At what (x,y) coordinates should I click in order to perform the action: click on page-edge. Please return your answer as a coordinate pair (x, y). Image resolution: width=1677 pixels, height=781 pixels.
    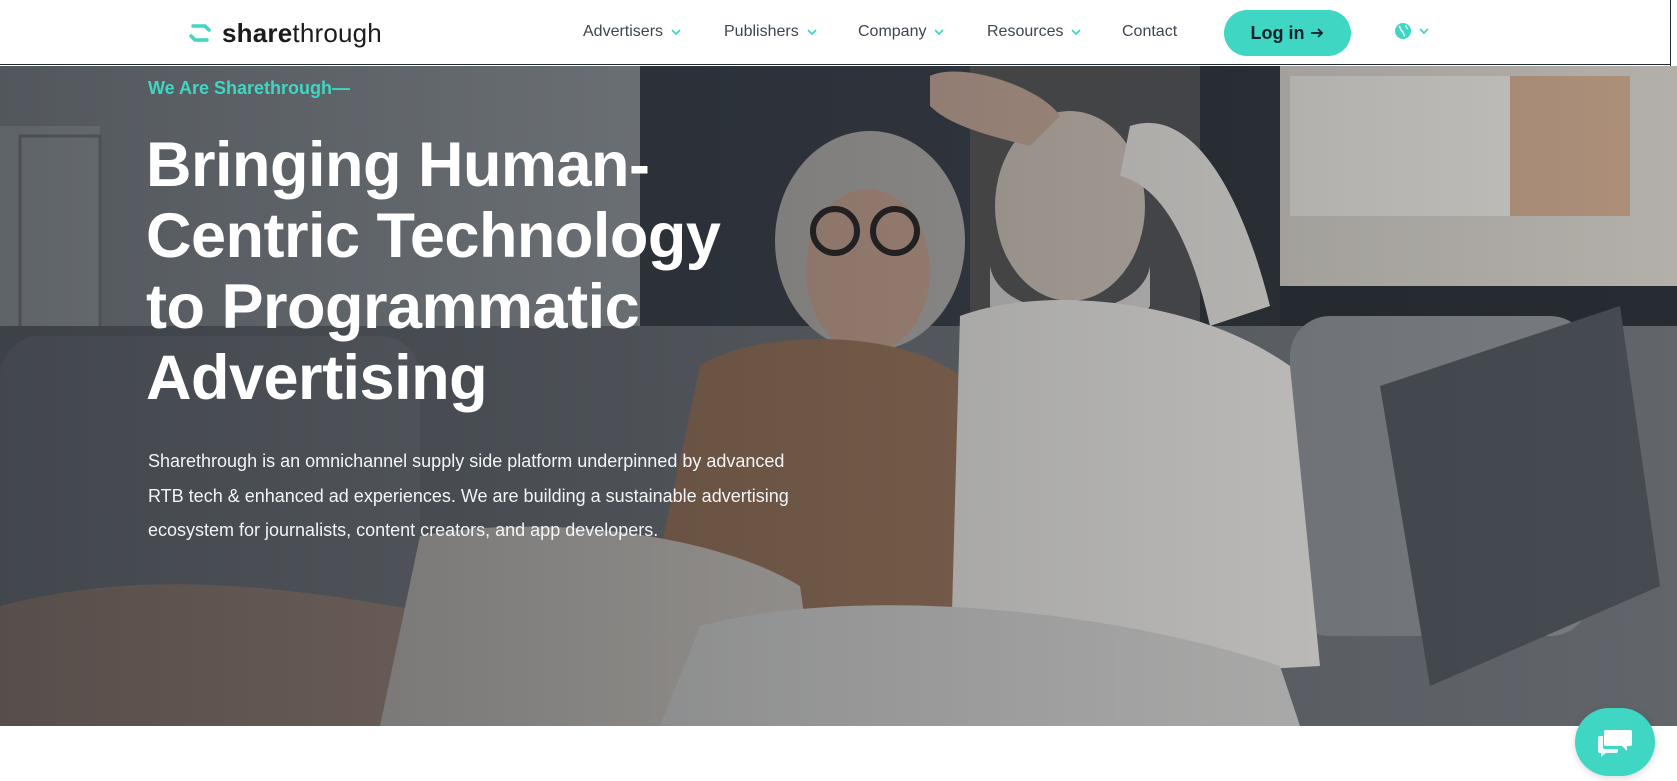
    Looking at the image, I should click on (1673, 33).